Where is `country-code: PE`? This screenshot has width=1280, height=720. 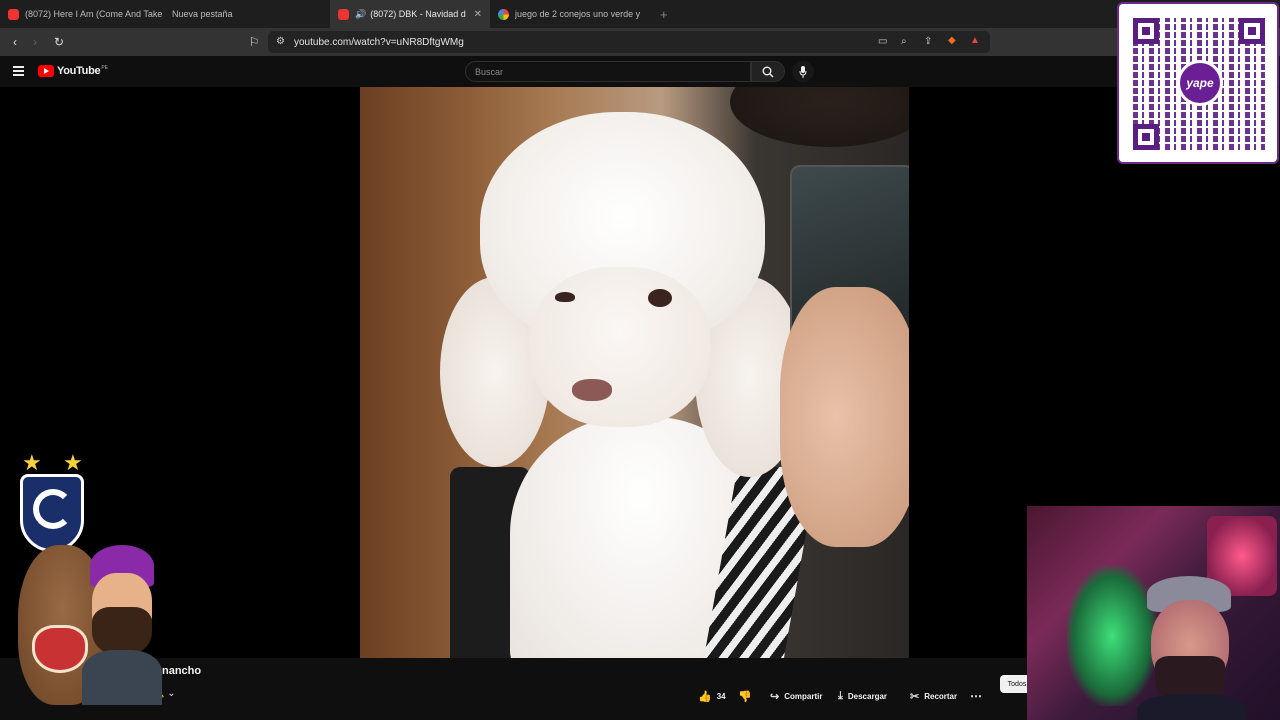
country-code: PE is located at coordinates (104, 67).